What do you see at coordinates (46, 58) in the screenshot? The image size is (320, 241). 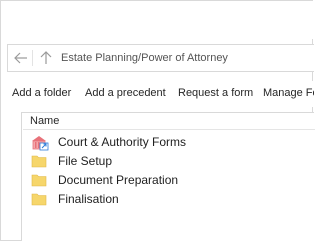 I see `up-arrow-icon` at bounding box center [46, 58].